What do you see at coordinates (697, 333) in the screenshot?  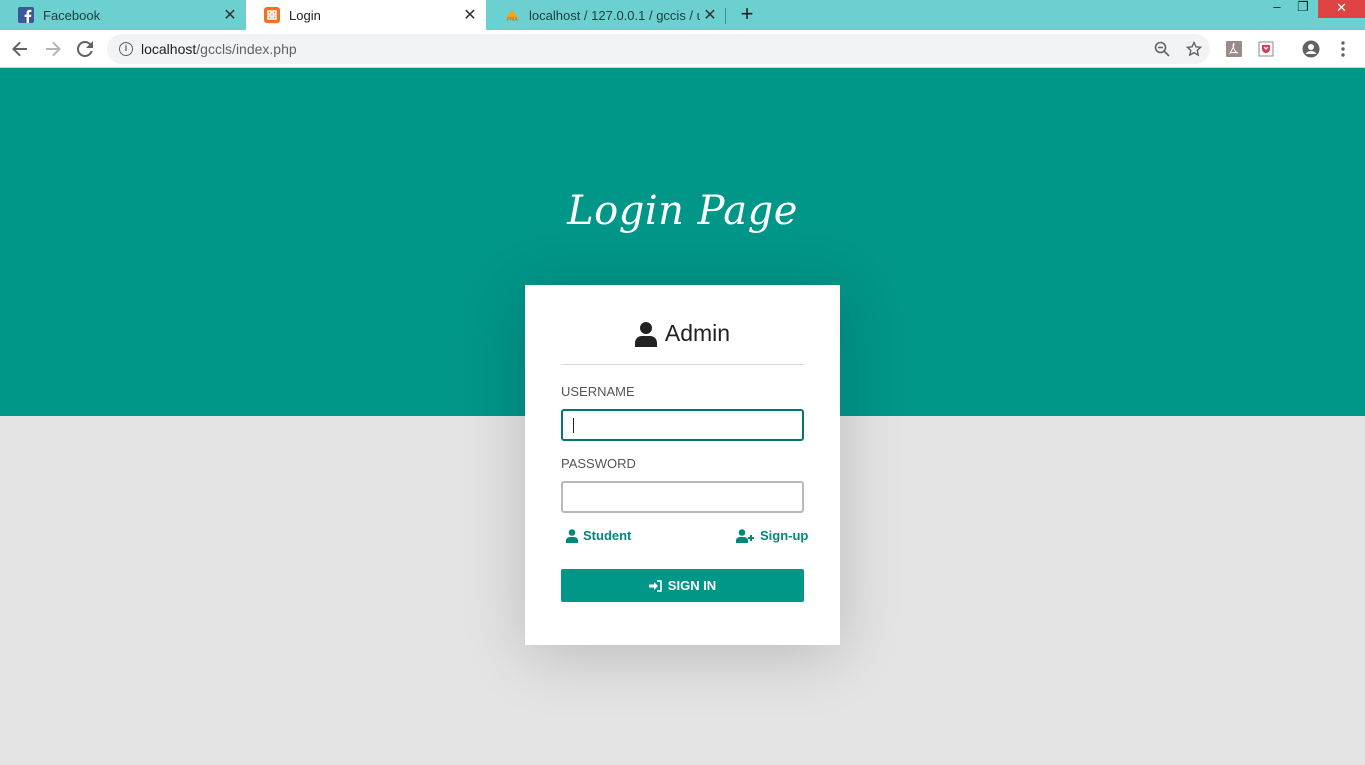 I see `card-heading: Admin` at bounding box center [697, 333].